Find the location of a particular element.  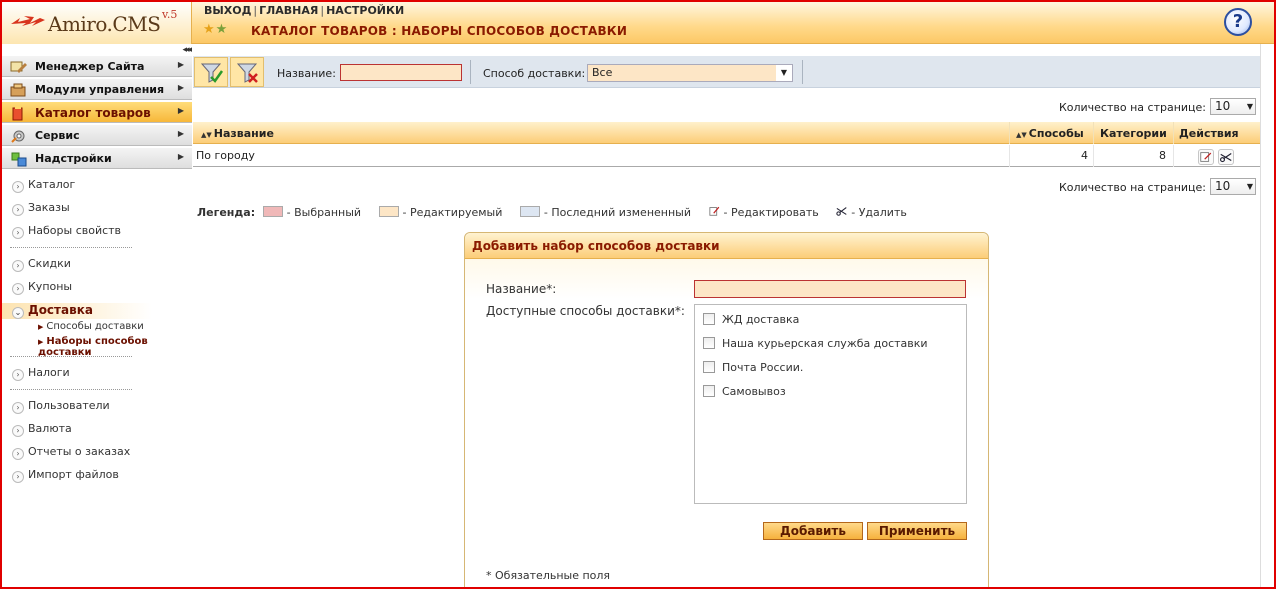

legend-editing: - Редактируемый is located at coordinates (452, 212).